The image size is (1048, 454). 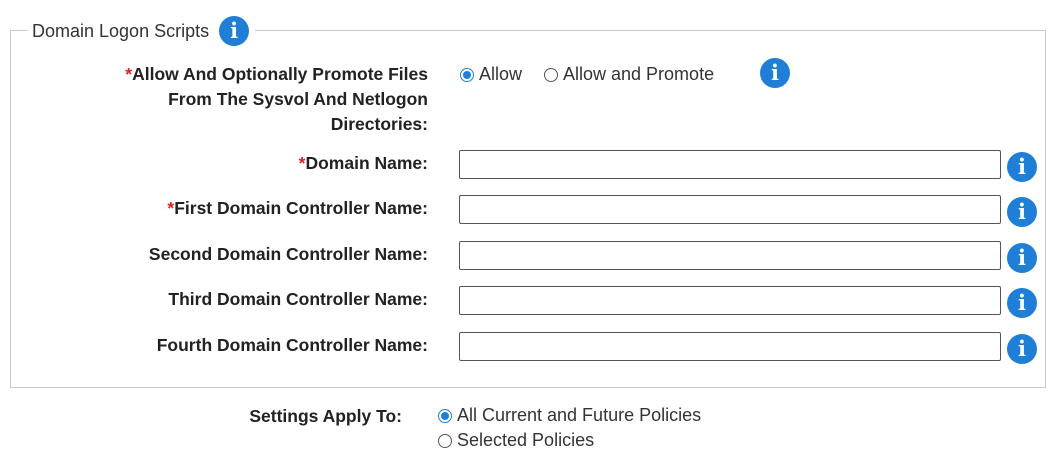 I want to click on all-policies-radio-option: All Current and Future Policies, so click(x=569, y=415).